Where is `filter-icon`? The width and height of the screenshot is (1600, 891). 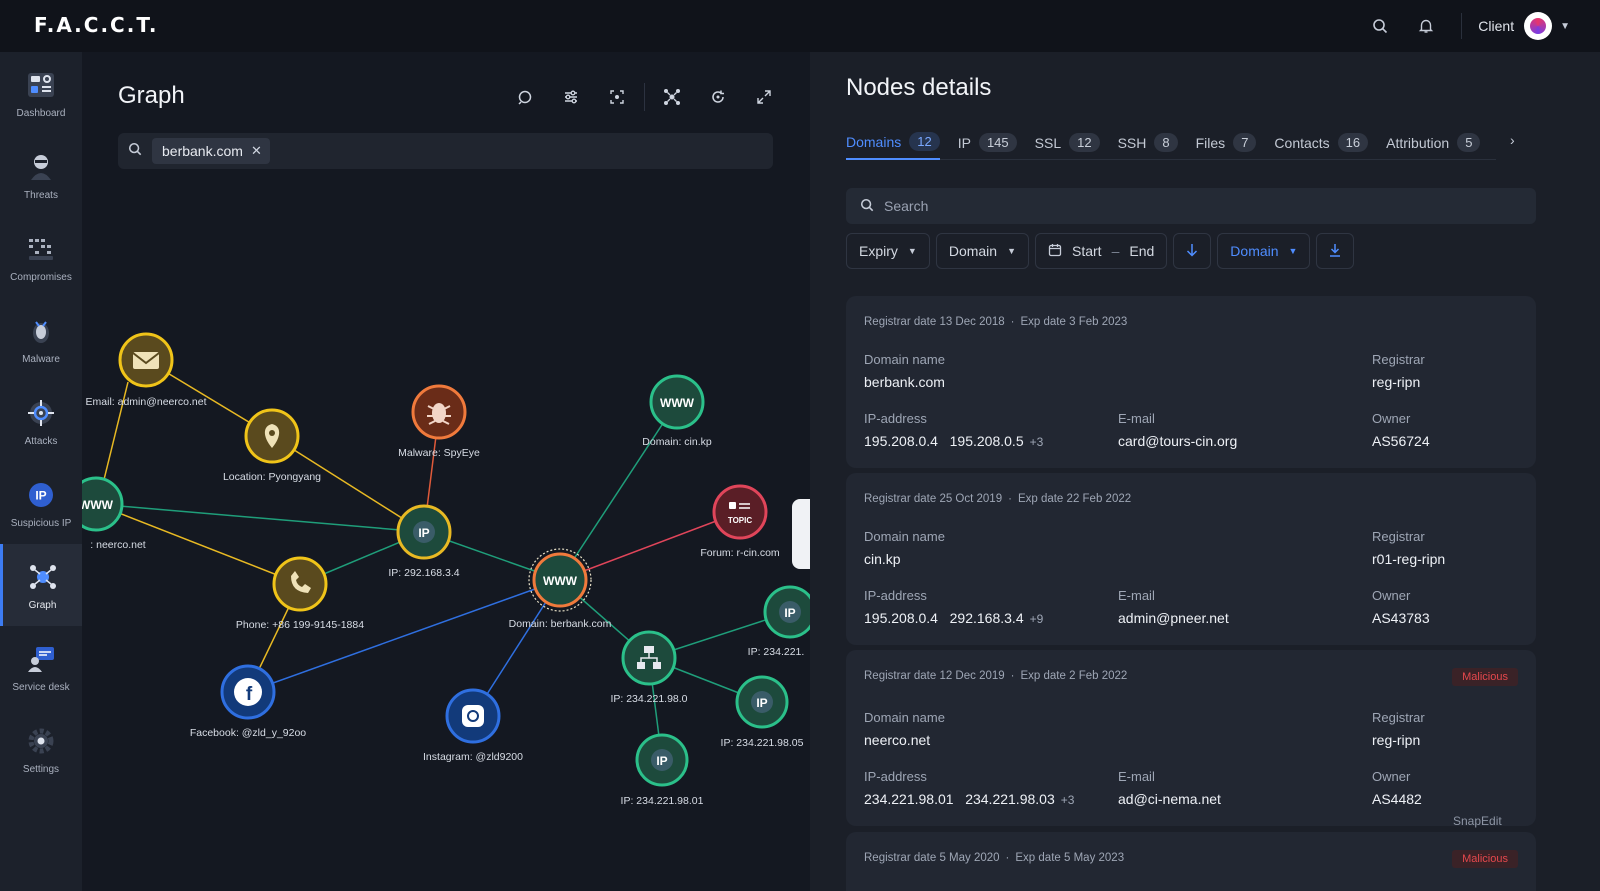 filter-icon is located at coordinates (571, 97).